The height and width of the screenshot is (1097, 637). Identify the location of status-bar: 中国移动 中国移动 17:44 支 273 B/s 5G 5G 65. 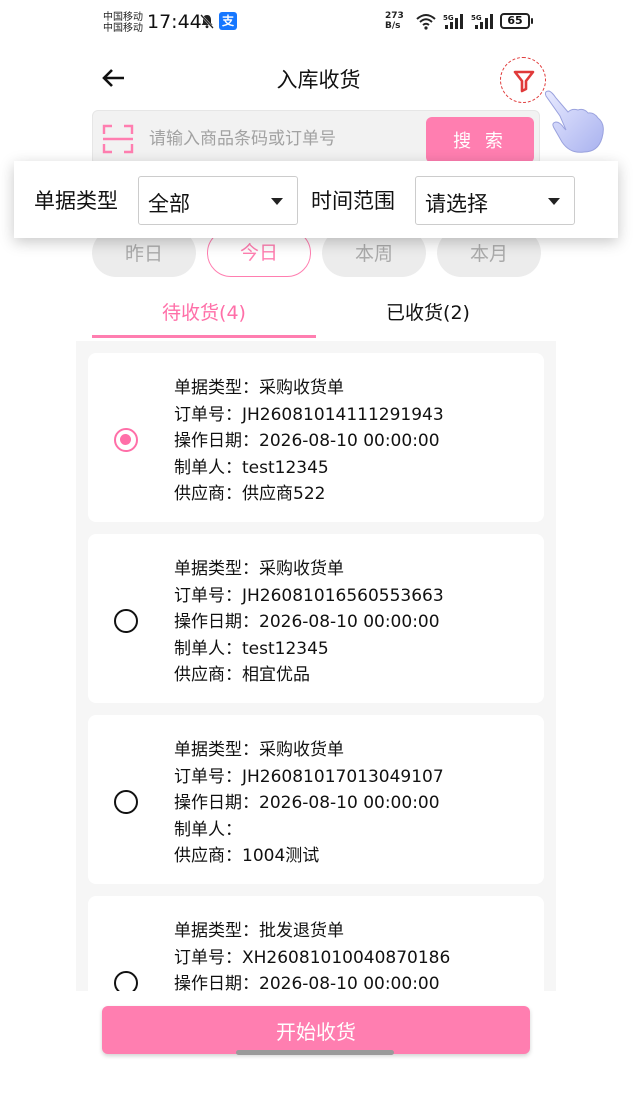
(318, 22).